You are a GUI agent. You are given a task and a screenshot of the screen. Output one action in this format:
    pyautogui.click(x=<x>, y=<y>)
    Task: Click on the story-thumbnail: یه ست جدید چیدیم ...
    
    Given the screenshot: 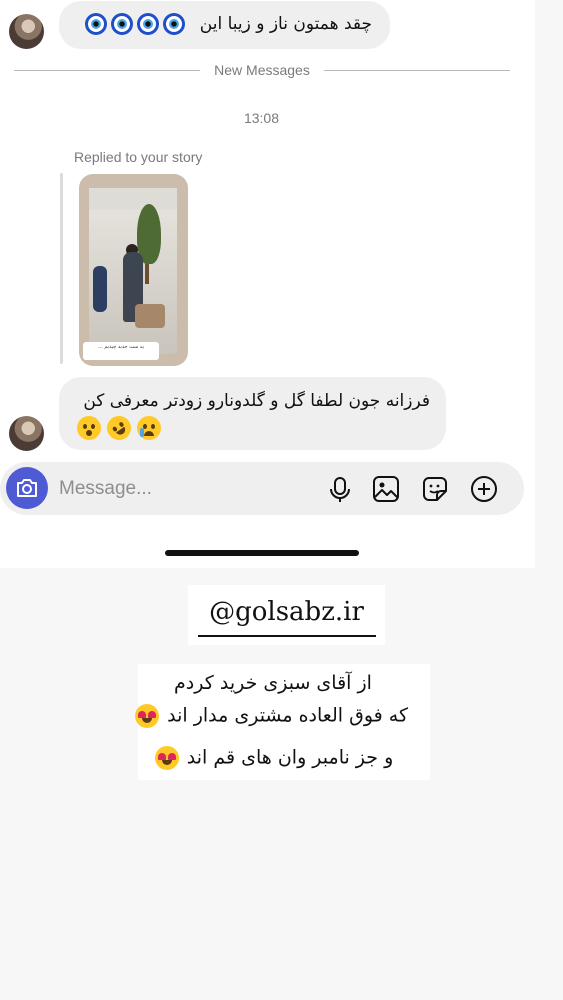 What is the action you would take?
    pyautogui.click(x=133, y=270)
    